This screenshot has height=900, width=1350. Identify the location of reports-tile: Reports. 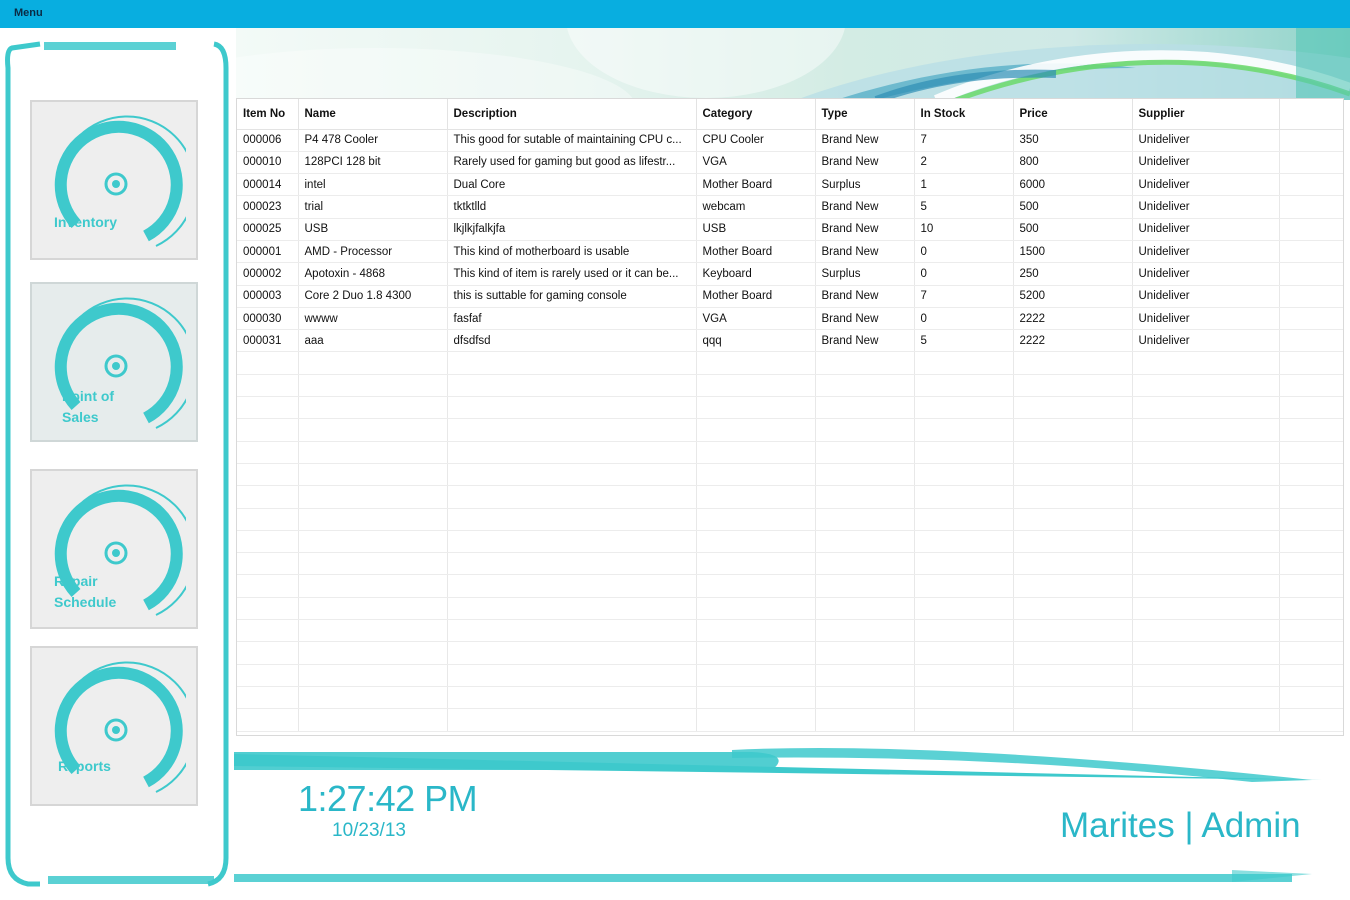
(114, 726).